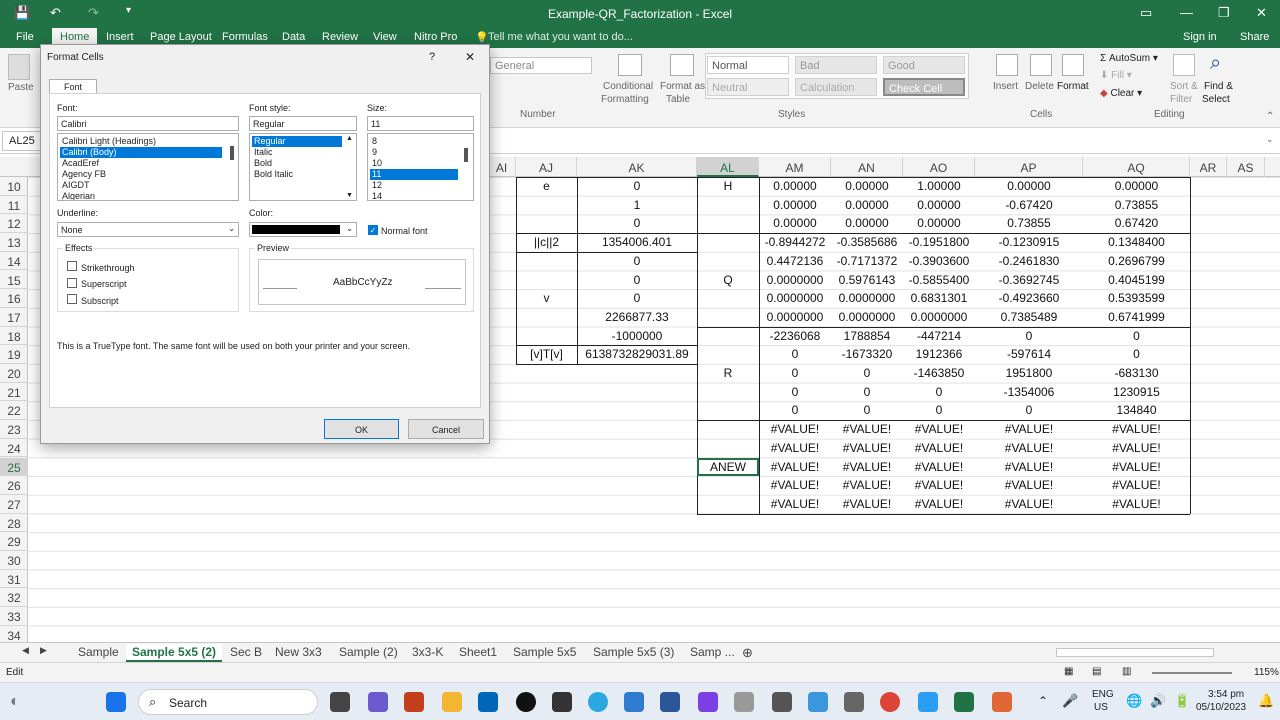 This screenshot has width=1280, height=720. I want to click on matrix-cell: 0.67420, so click(1136, 223).